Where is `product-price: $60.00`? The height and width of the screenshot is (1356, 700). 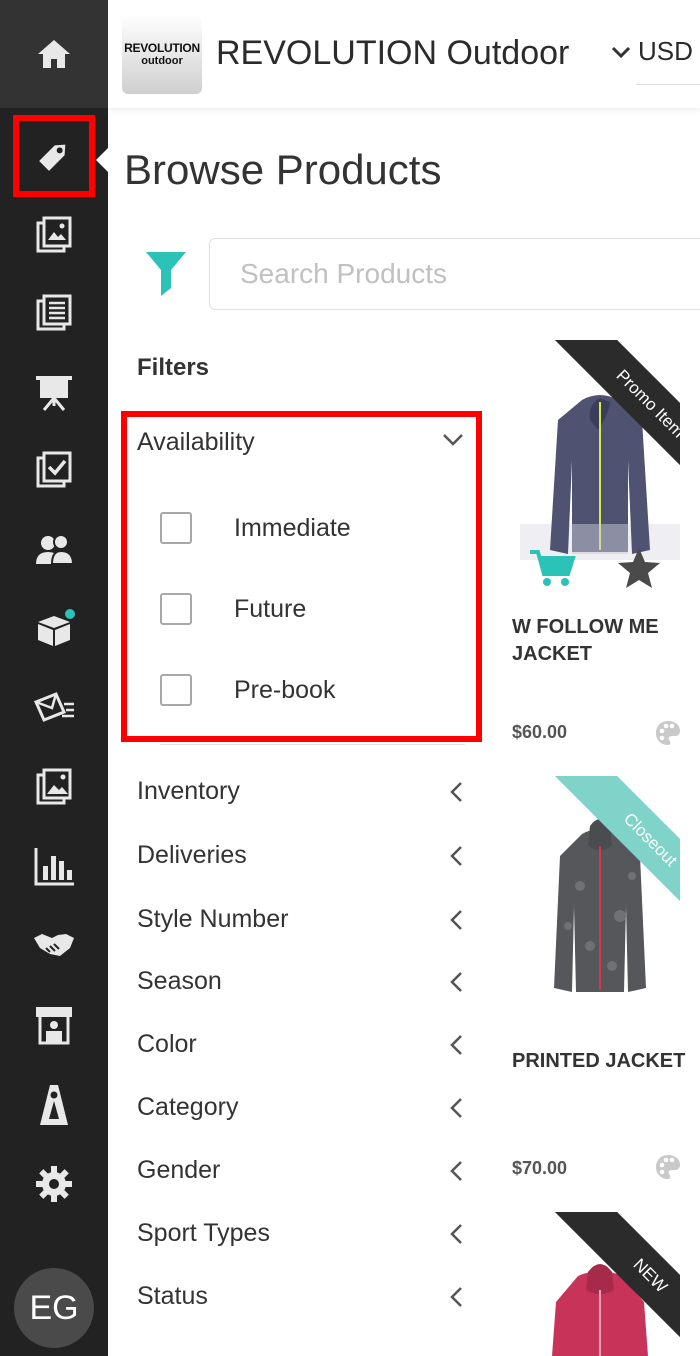
product-price: $60.00 is located at coordinates (540, 732).